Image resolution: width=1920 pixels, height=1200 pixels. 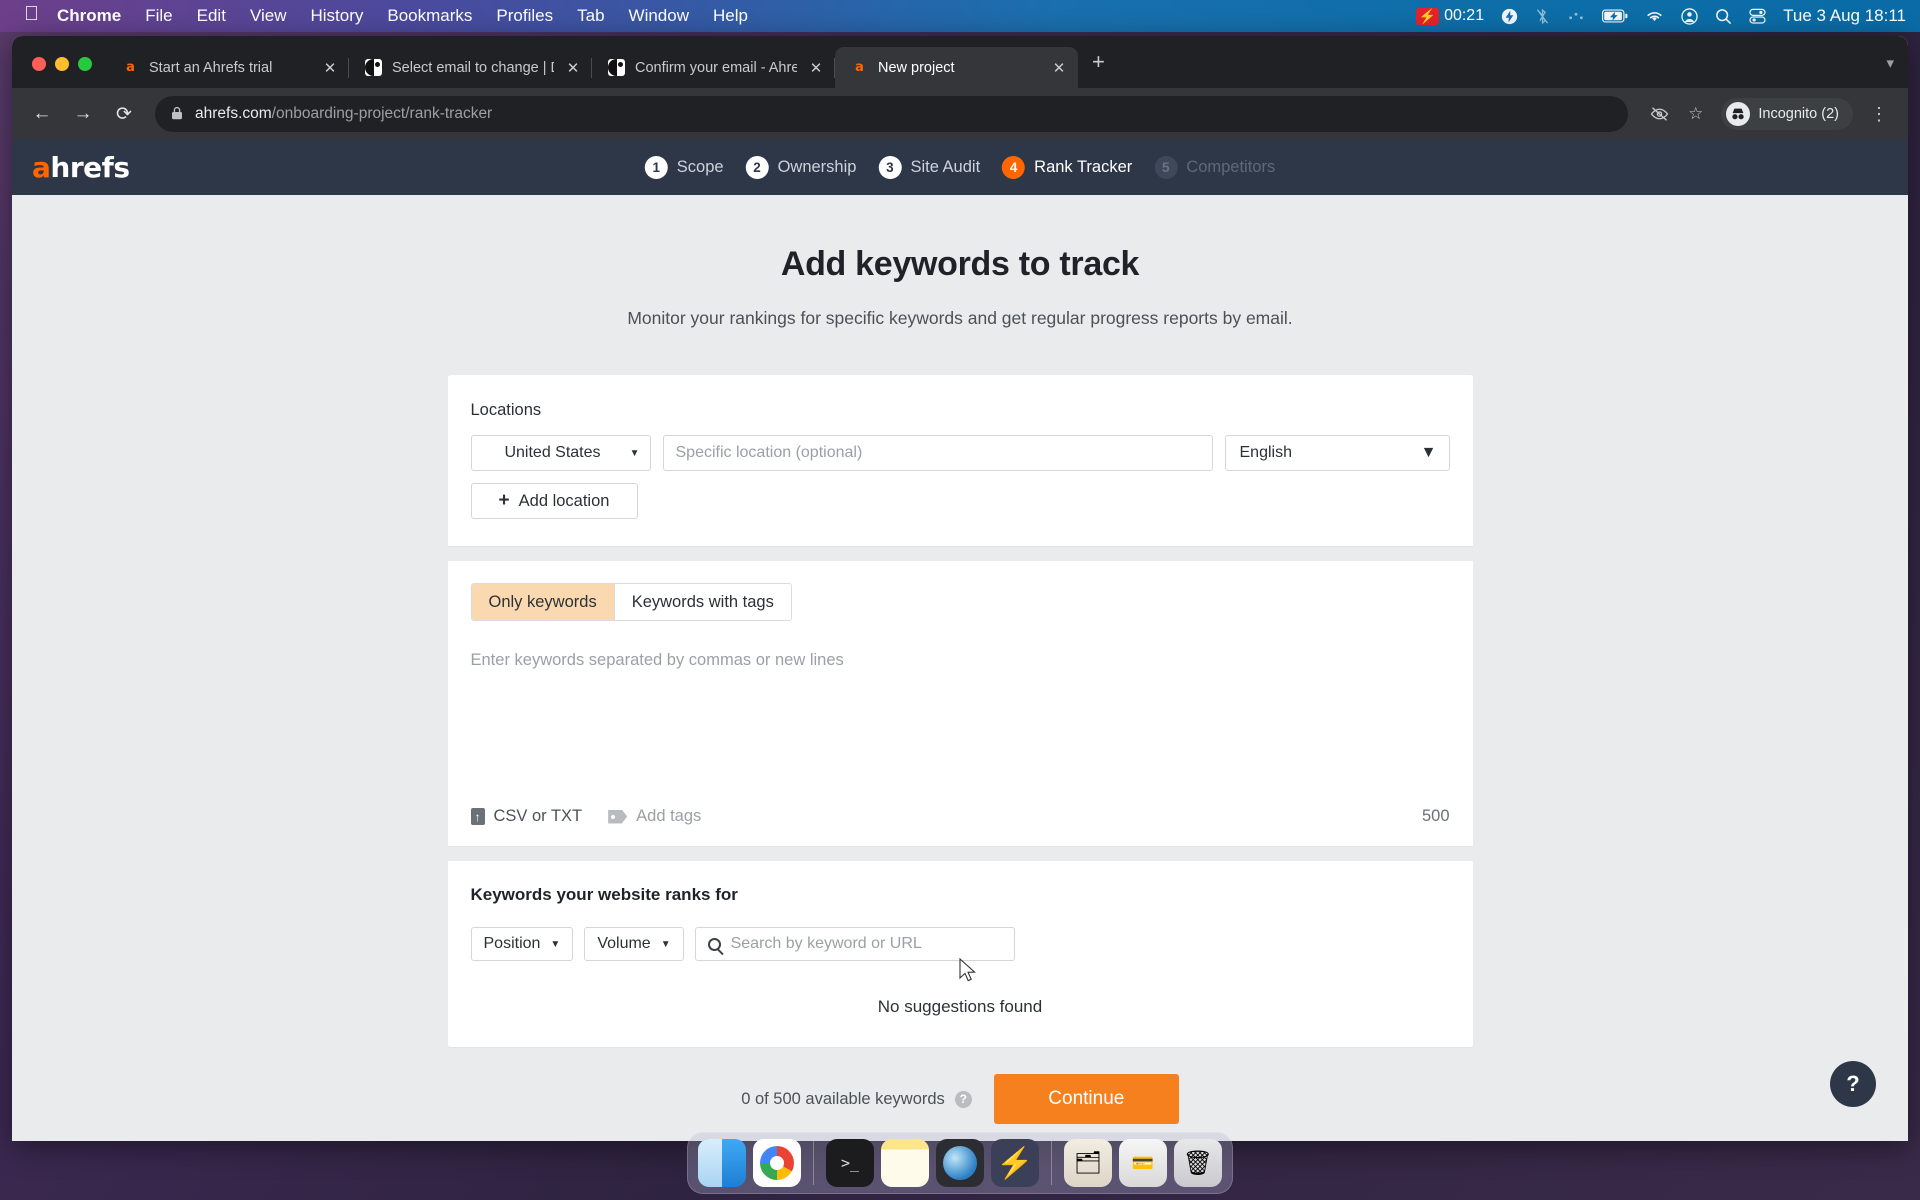 I want to click on battery-charging-icon, so click(x=1615, y=16).